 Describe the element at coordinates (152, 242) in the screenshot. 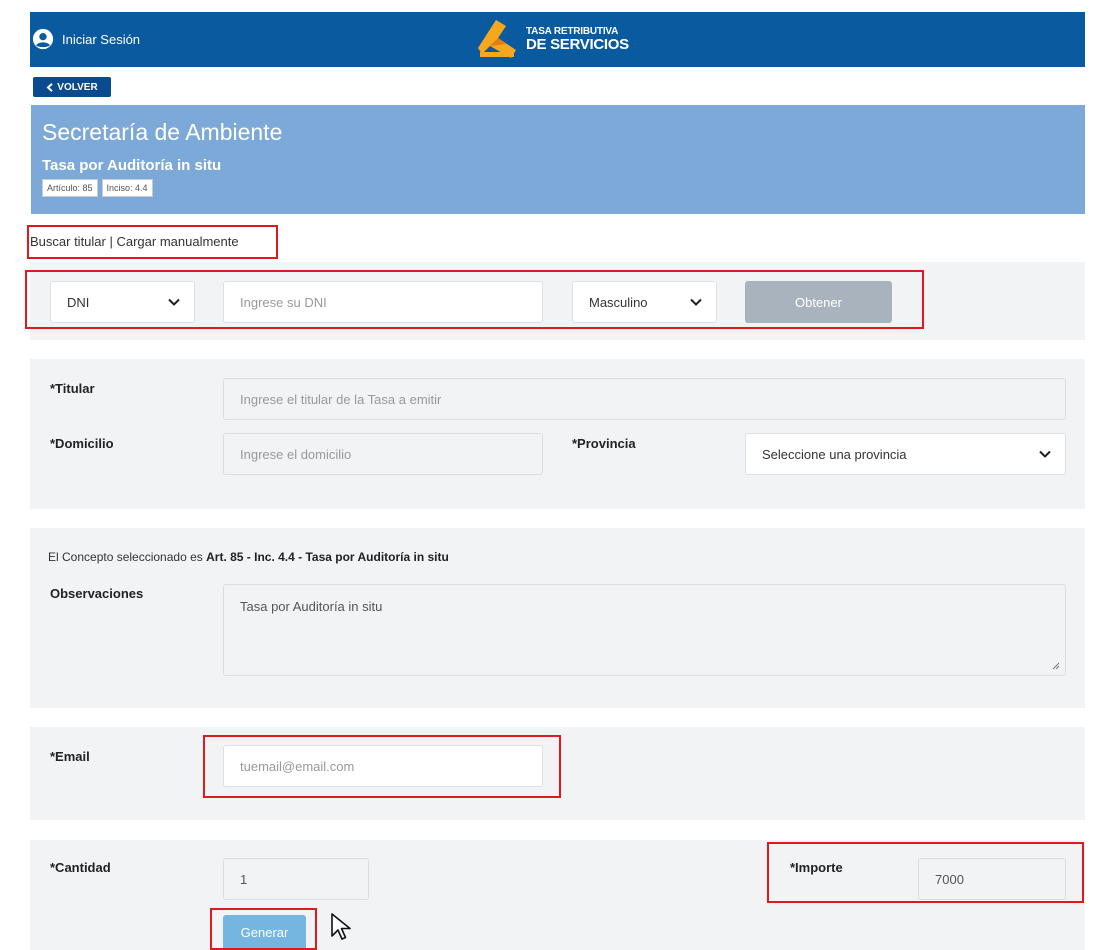

I see `highlight-tabs` at that location.